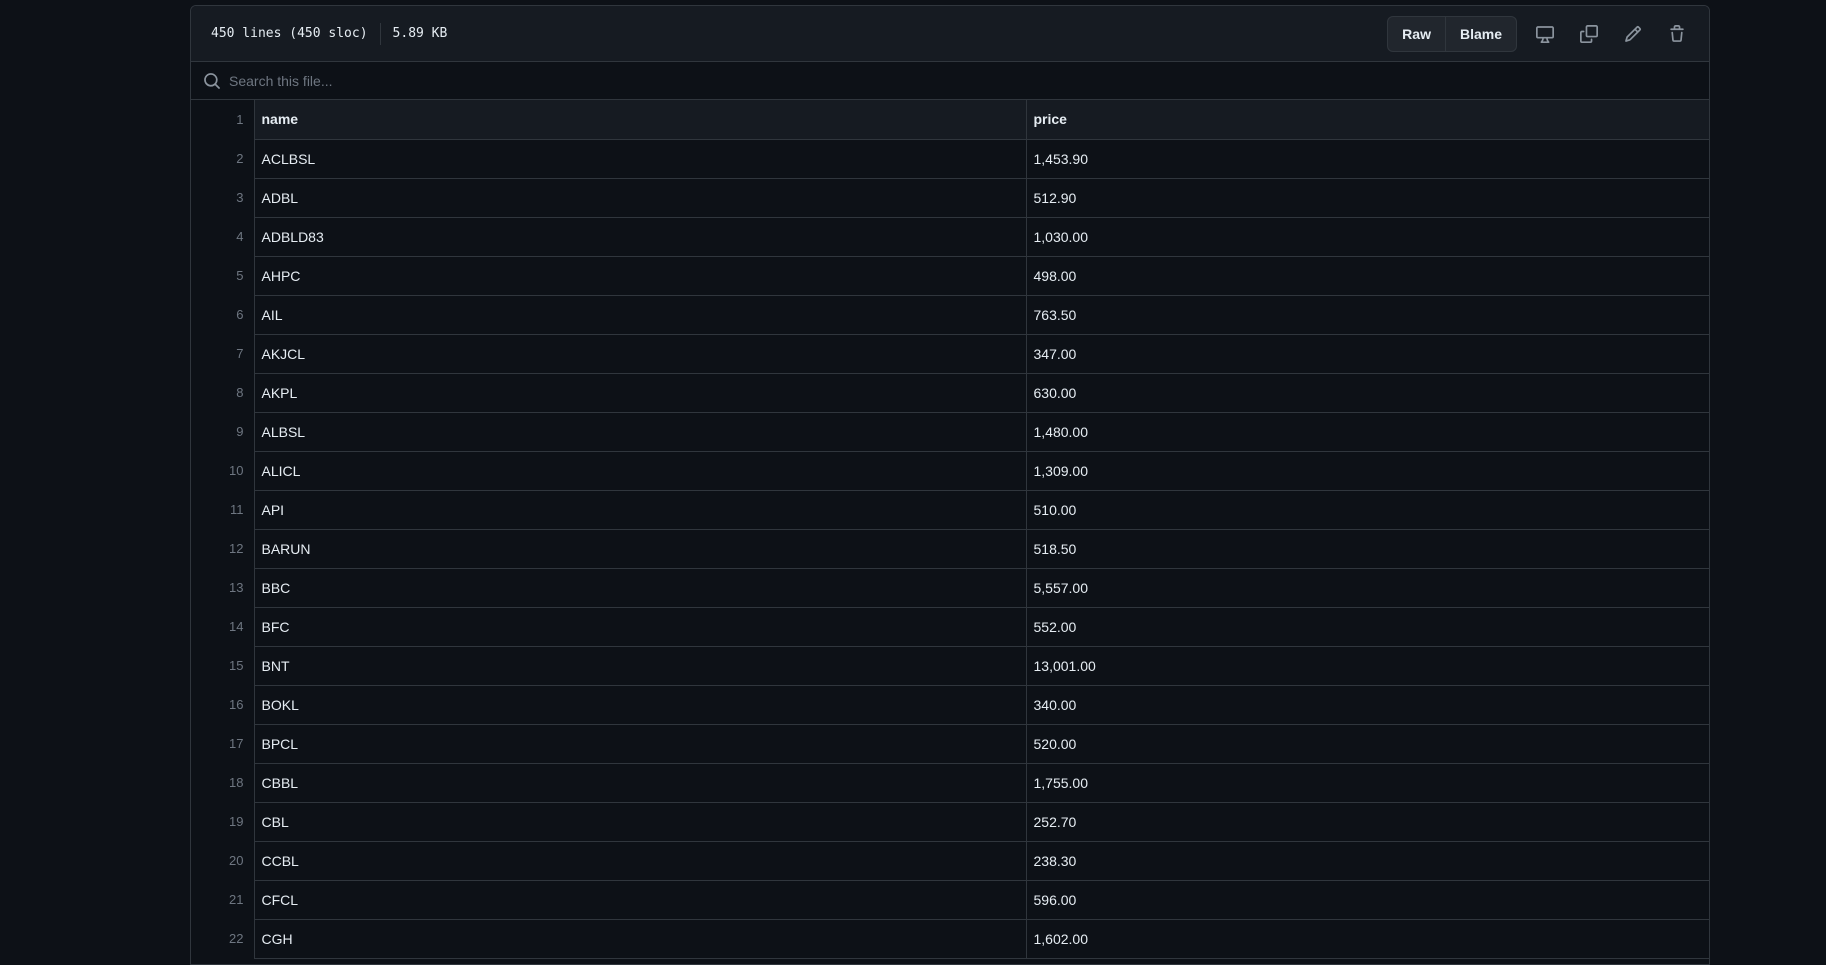 This screenshot has height=965, width=1826. I want to click on line-number: 20, so click(223, 860).